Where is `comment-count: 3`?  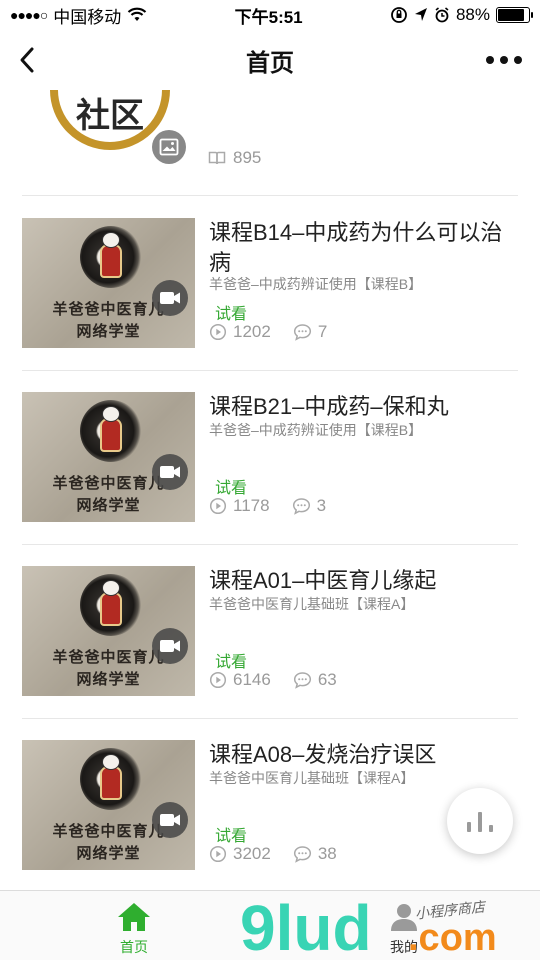
comment-count: 3 is located at coordinates (321, 505).